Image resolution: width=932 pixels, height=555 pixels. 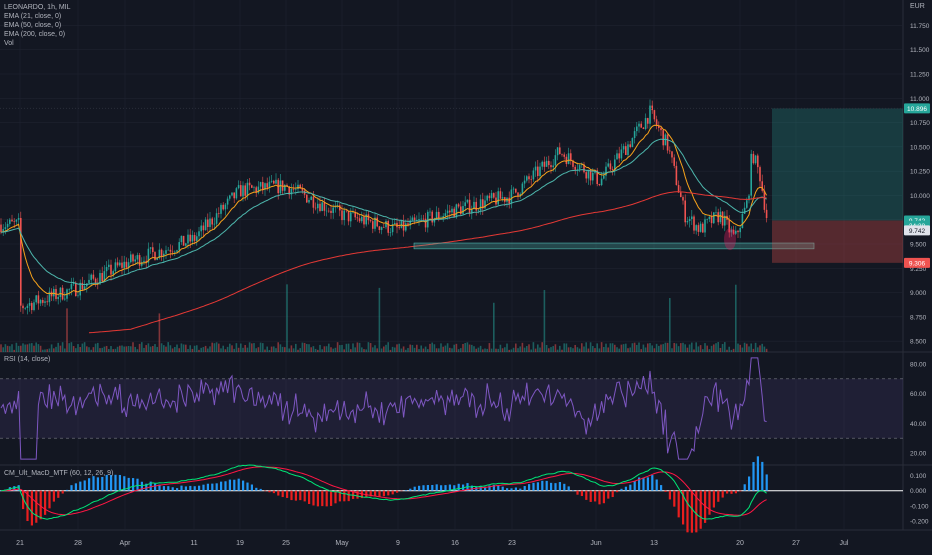 What do you see at coordinates (595, 543) in the screenshot?
I see `x-tick-label: Jun` at bounding box center [595, 543].